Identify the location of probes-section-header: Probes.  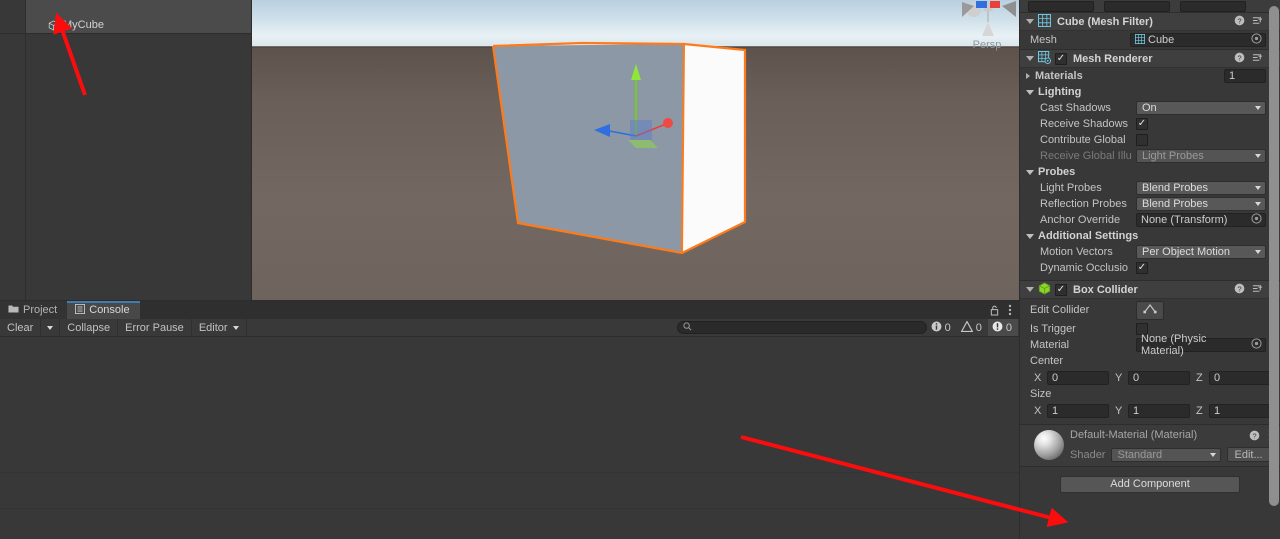
(1150, 172).